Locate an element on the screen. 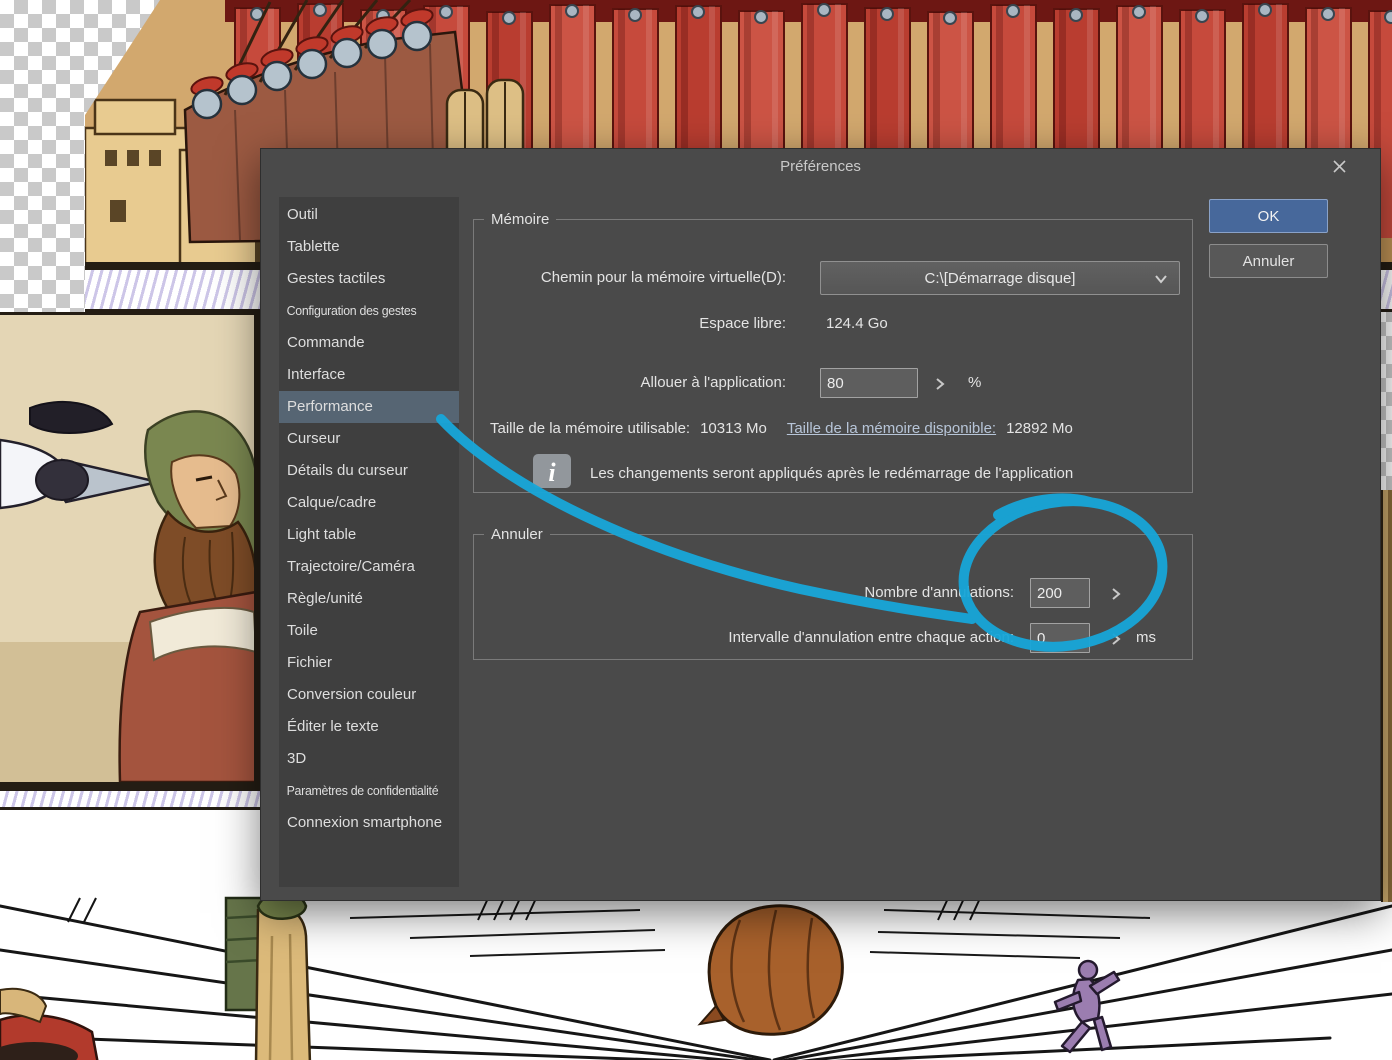  sidebar-item-details-du-curseur: Détails du curseur is located at coordinates (369, 471).